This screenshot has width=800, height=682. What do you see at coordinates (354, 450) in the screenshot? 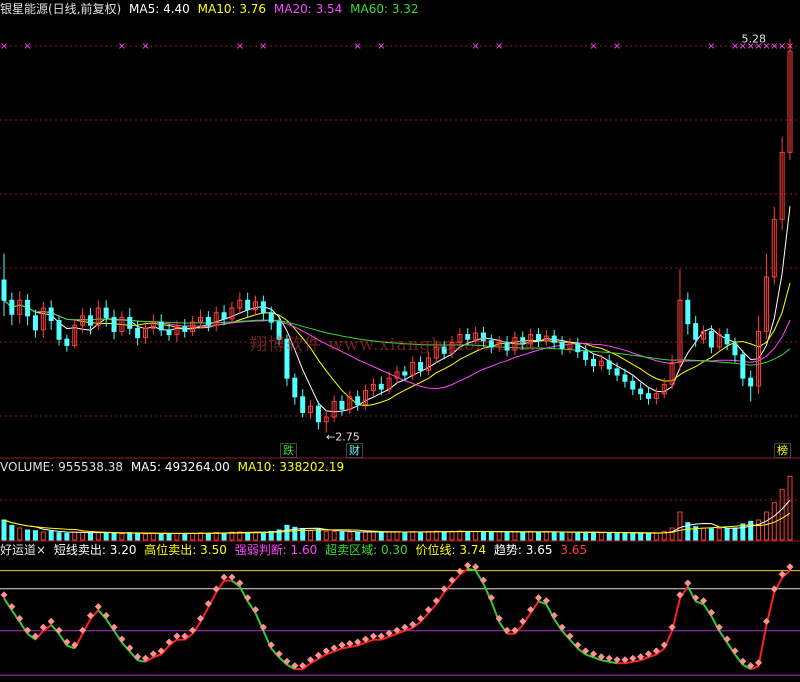
I see `tag-cai: 财` at bounding box center [354, 450].